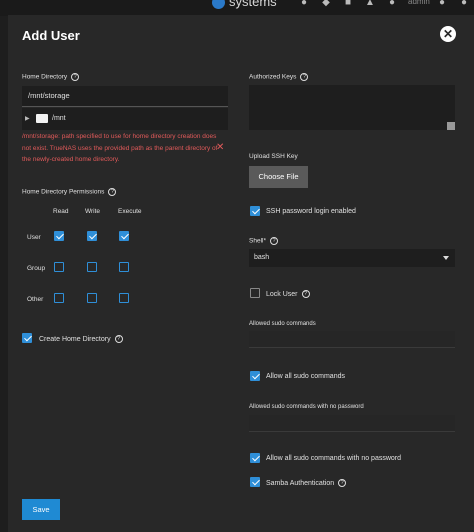 This screenshot has height=532, width=474. Describe the element at coordinates (451, 126) in the screenshot. I see `resize-handle` at that location.